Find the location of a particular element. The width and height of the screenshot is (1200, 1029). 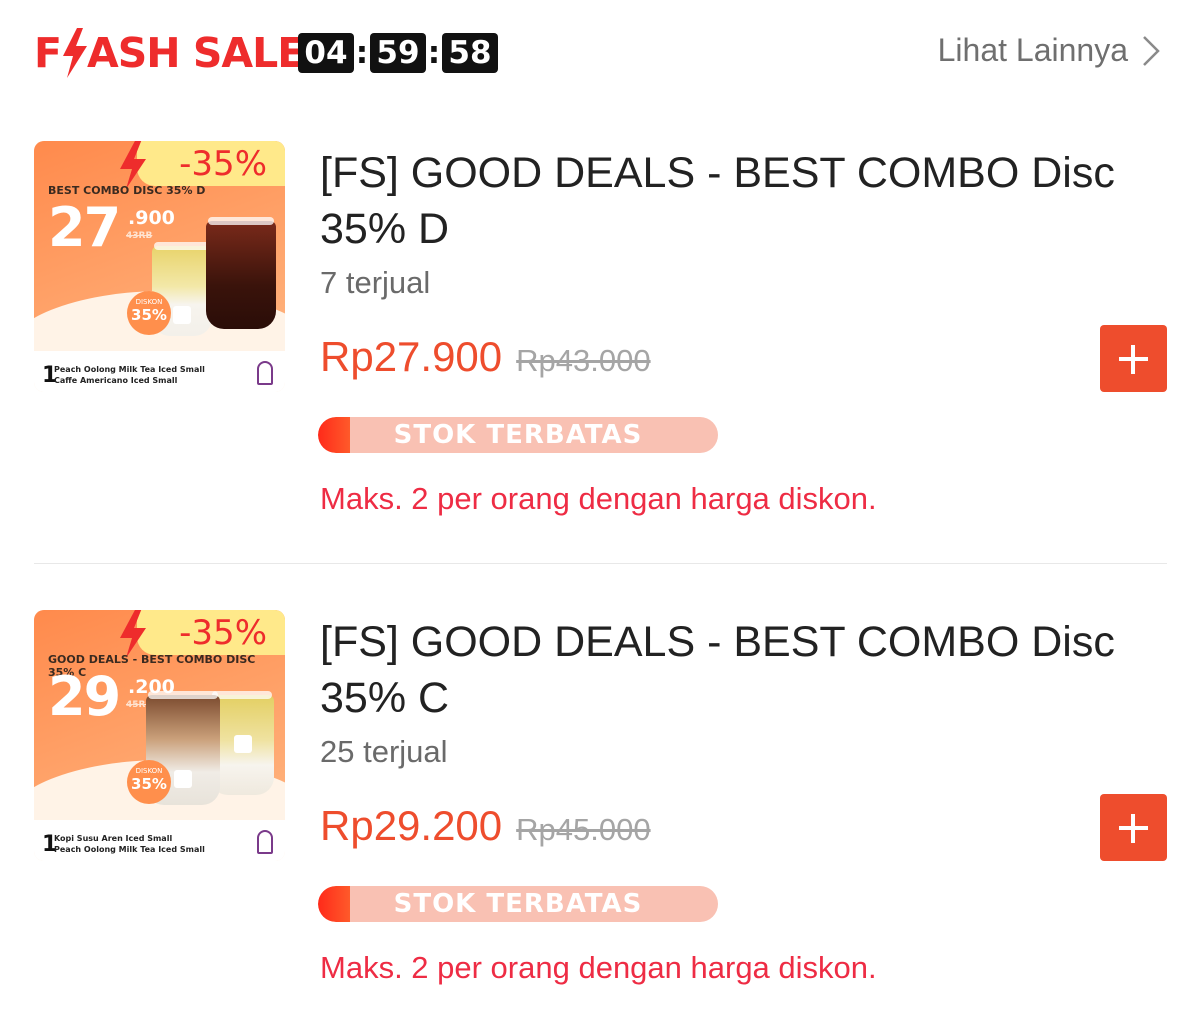

logo-letter: F is located at coordinates (48, 53).